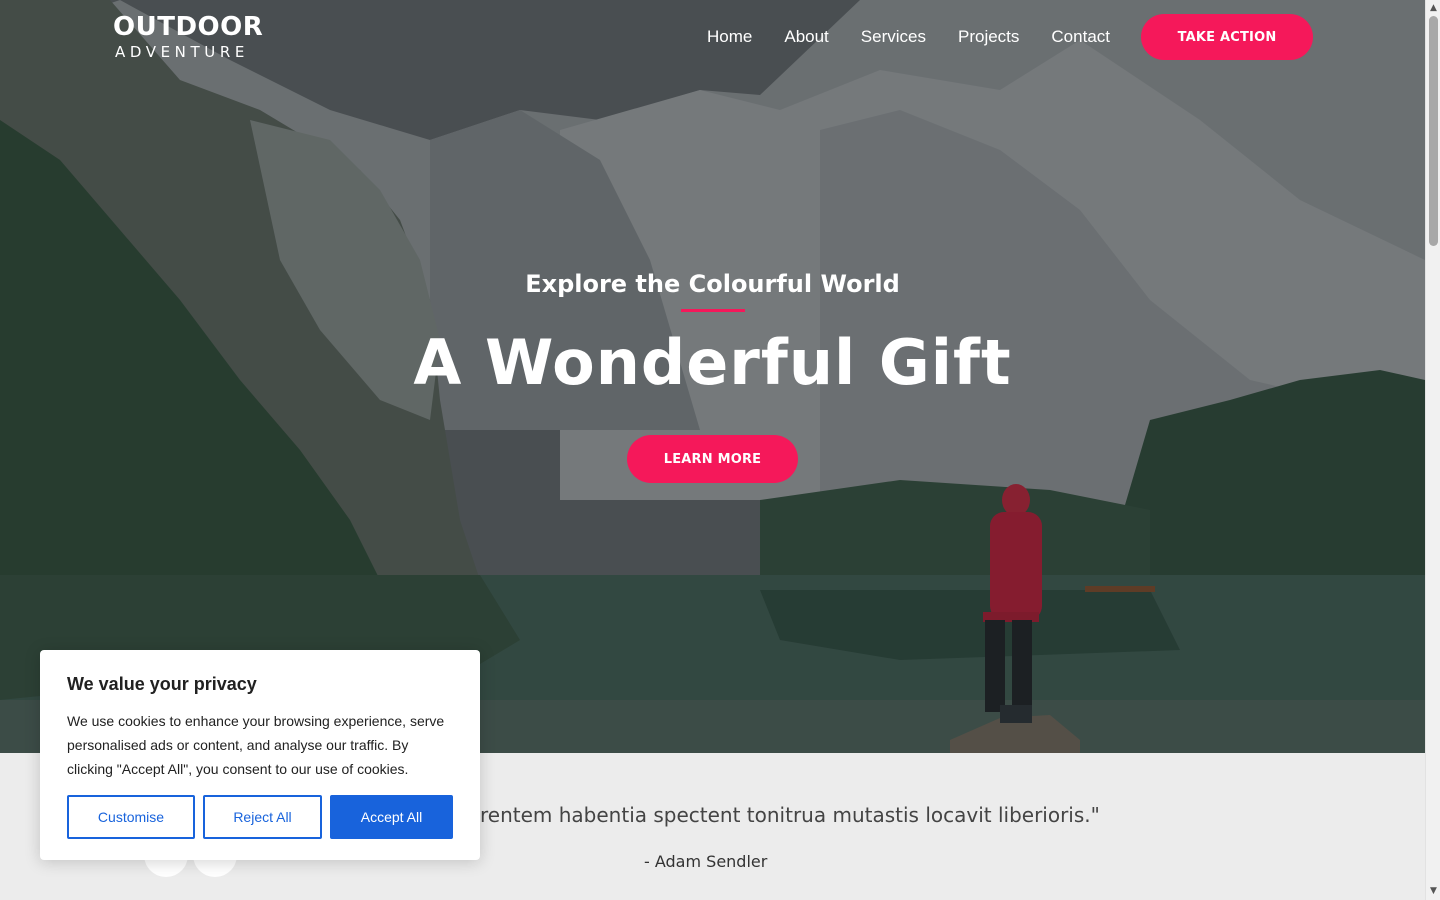  Describe the element at coordinates (162, 684) in the screenshot. I see `cookie-title: We value your privacy` at that location.